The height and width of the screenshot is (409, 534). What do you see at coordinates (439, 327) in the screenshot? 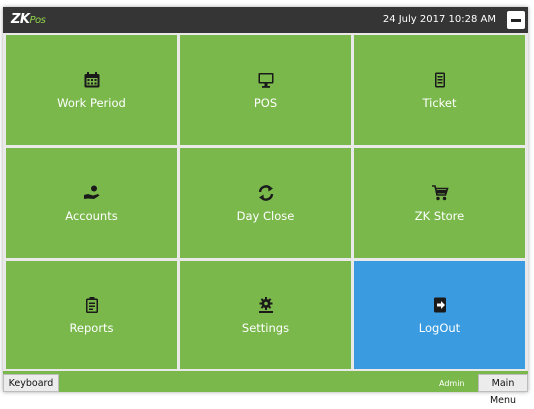
I see `tile-label: LogOut` at bounding box center [439, 327].